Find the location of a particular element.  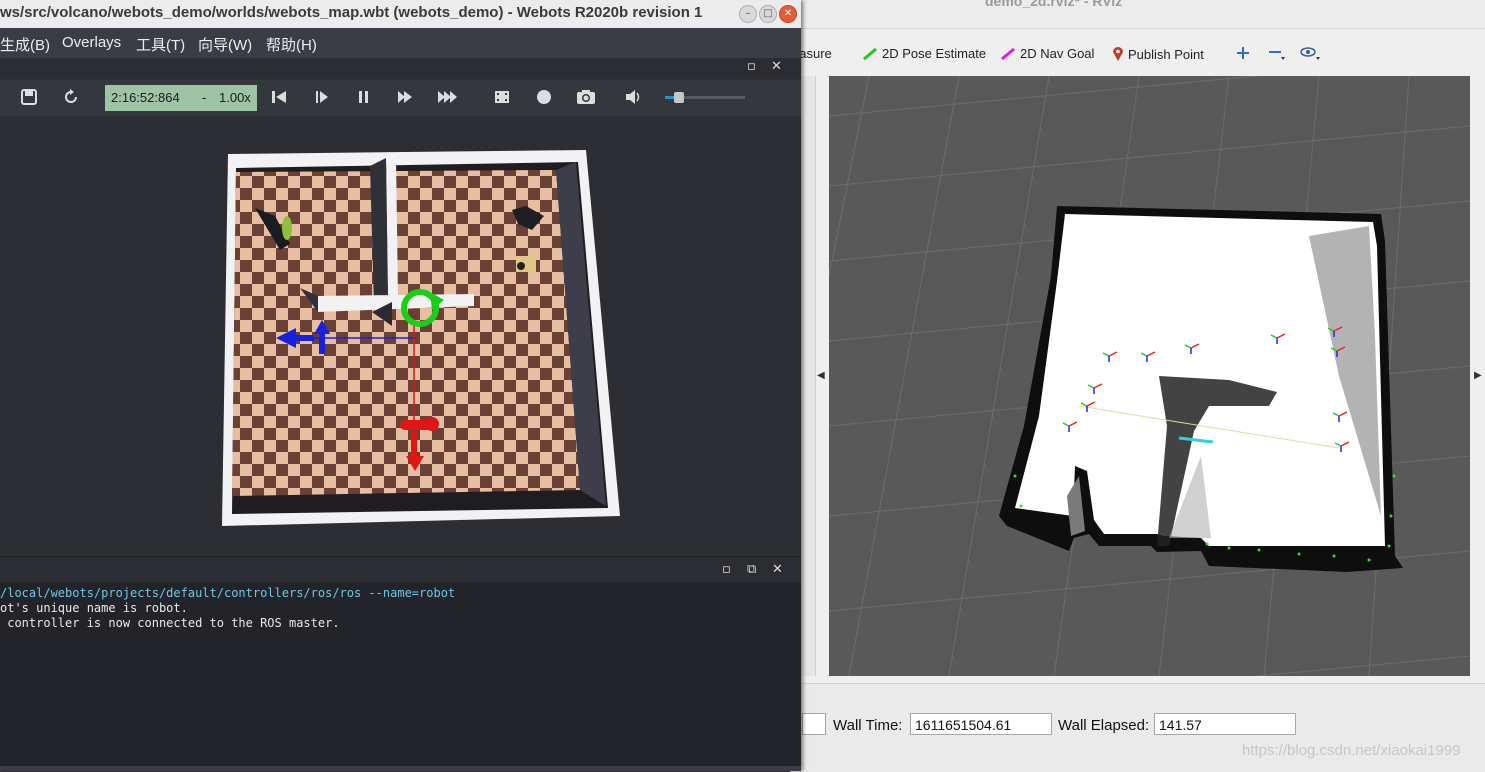

tool-2d-pose-estimate: 2D Pose Estimate is located at coordinates (924, 53).